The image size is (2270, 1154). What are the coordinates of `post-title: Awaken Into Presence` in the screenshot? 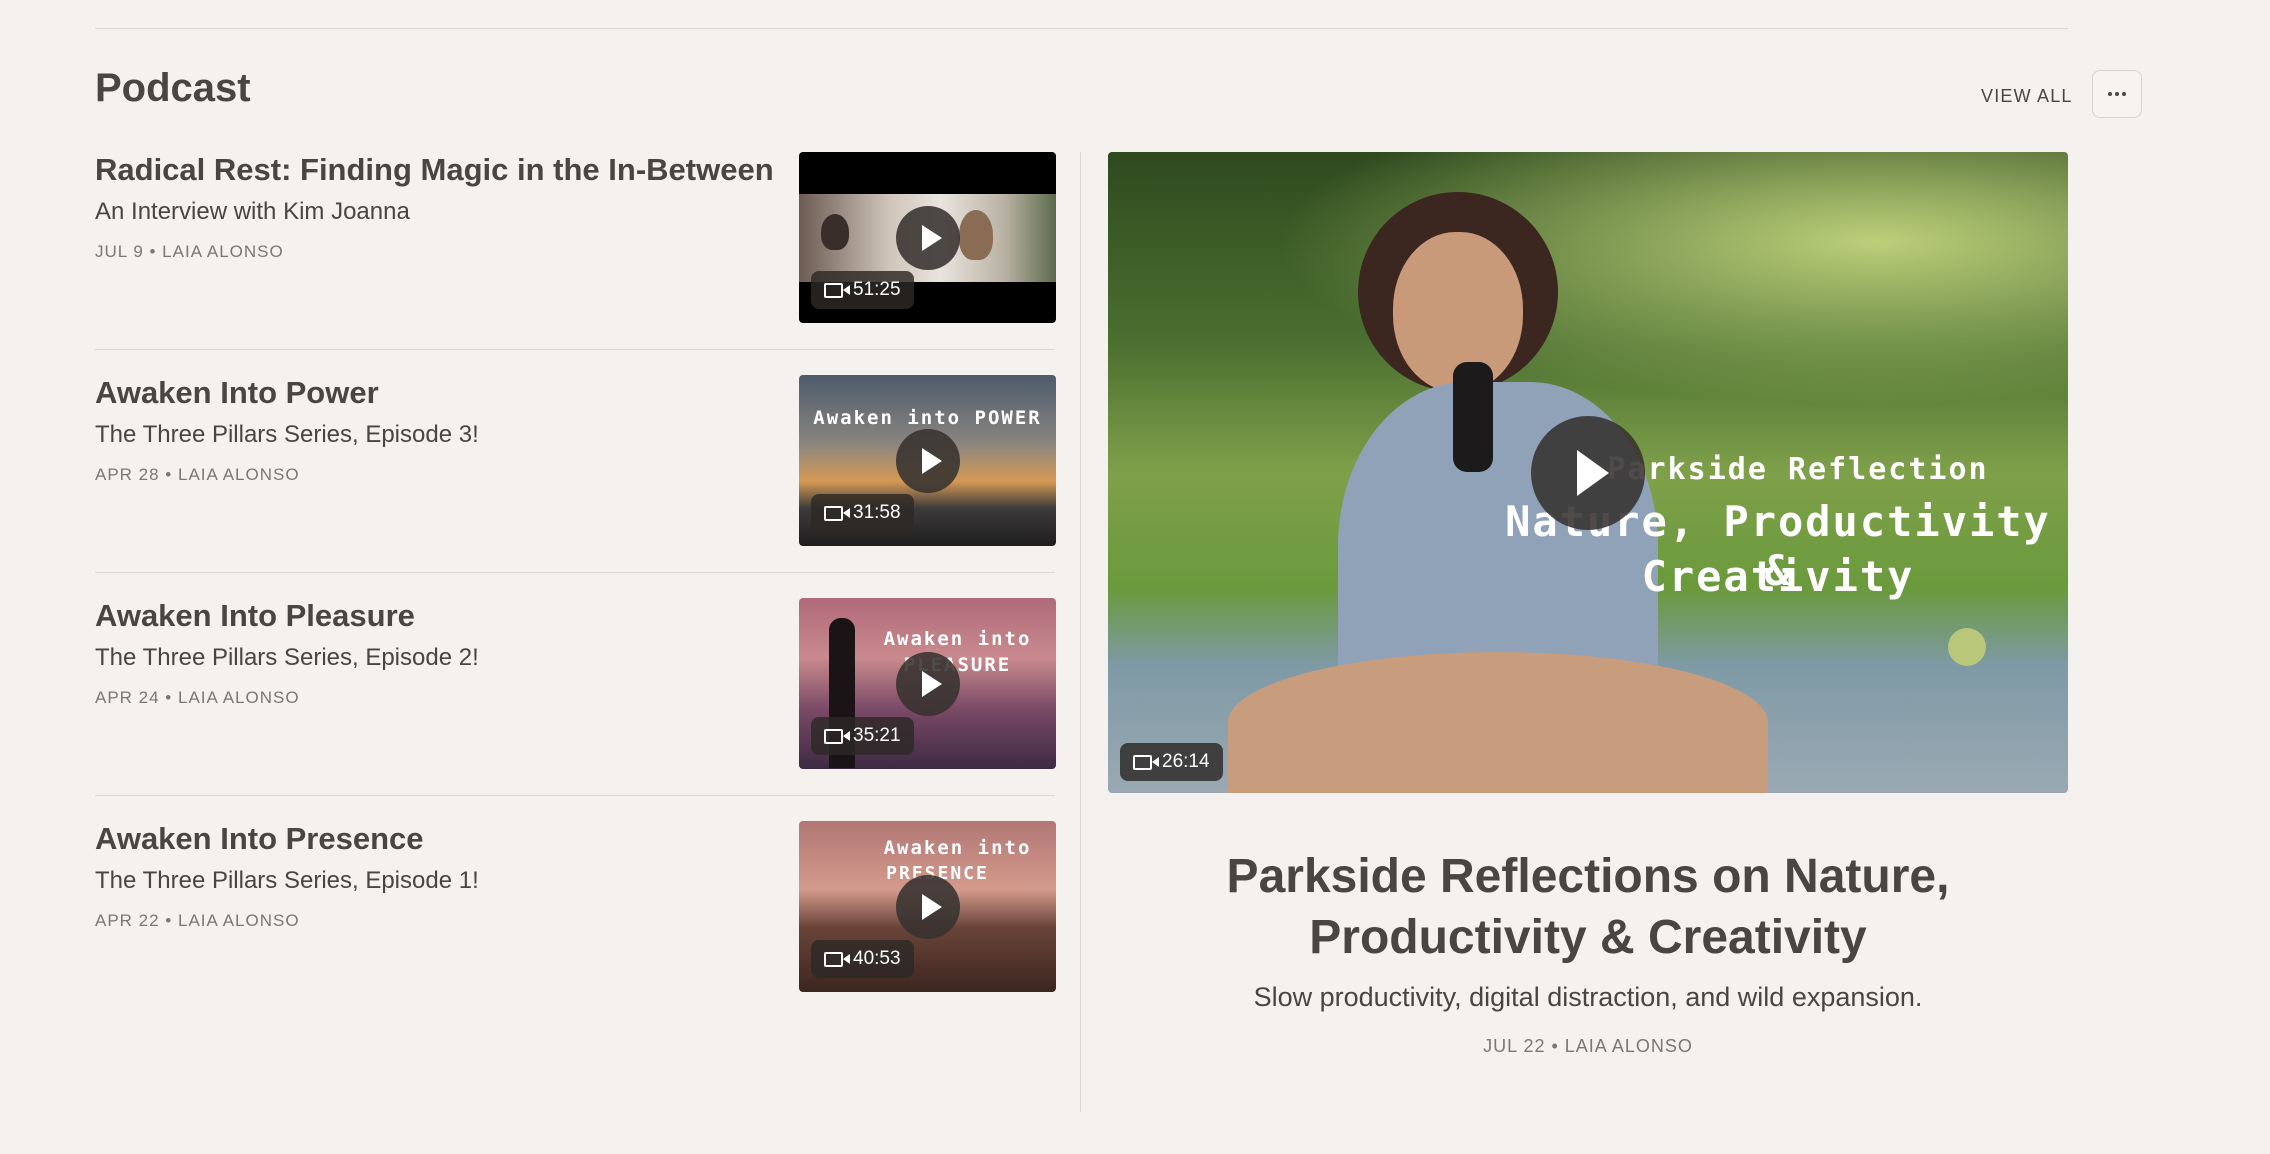 It's located at (259, 839).